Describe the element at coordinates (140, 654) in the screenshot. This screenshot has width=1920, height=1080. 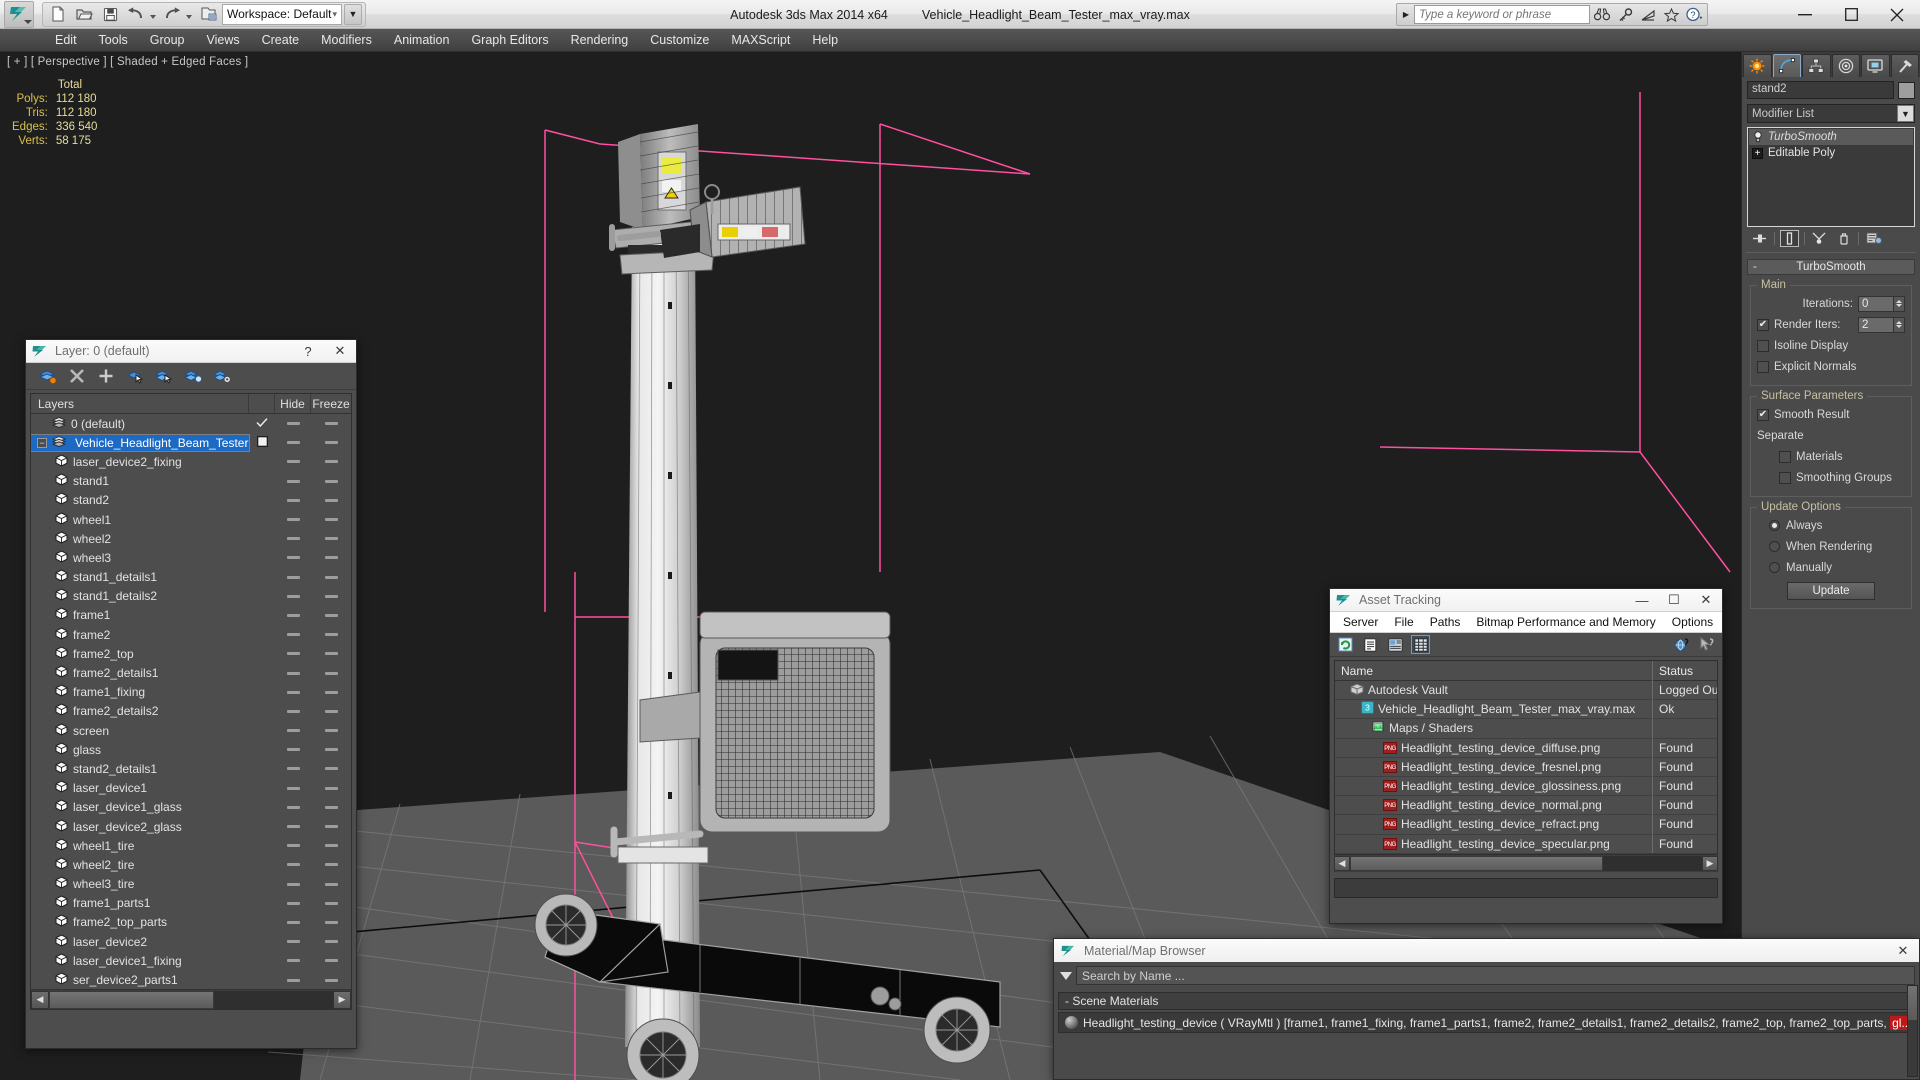
I see `layer-row-name-cell: frame2_top` at that location.